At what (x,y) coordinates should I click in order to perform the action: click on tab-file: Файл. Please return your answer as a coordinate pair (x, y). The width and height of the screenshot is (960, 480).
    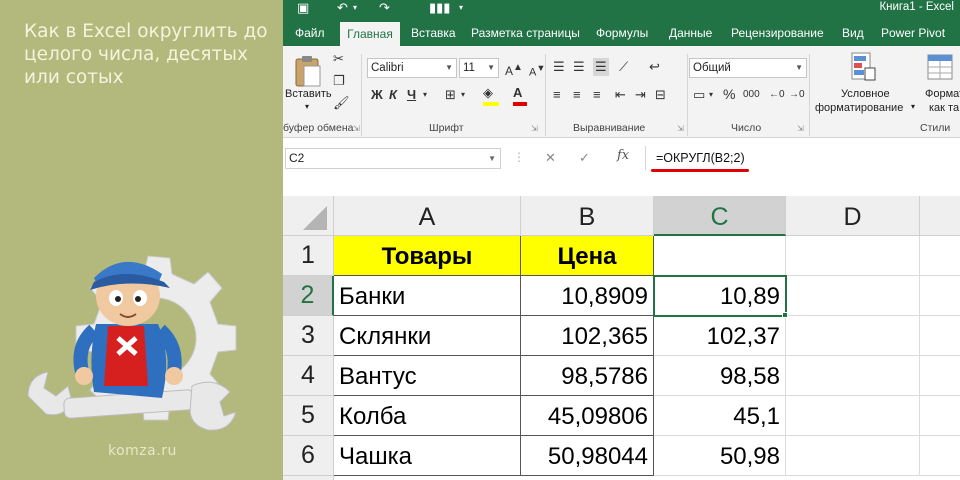
    Looking at the image, I should click on (310, 32).